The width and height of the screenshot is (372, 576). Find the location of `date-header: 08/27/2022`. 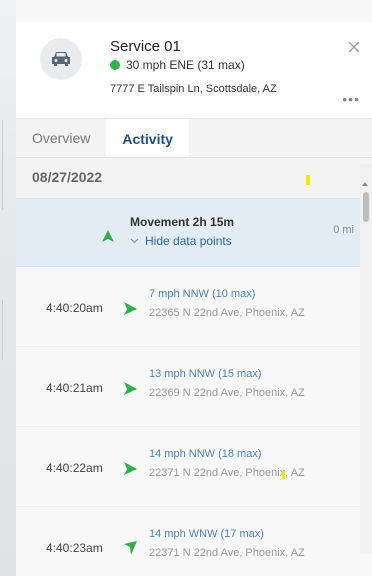

date-header: 08/27/2022 is located at coordinates (194, 178).